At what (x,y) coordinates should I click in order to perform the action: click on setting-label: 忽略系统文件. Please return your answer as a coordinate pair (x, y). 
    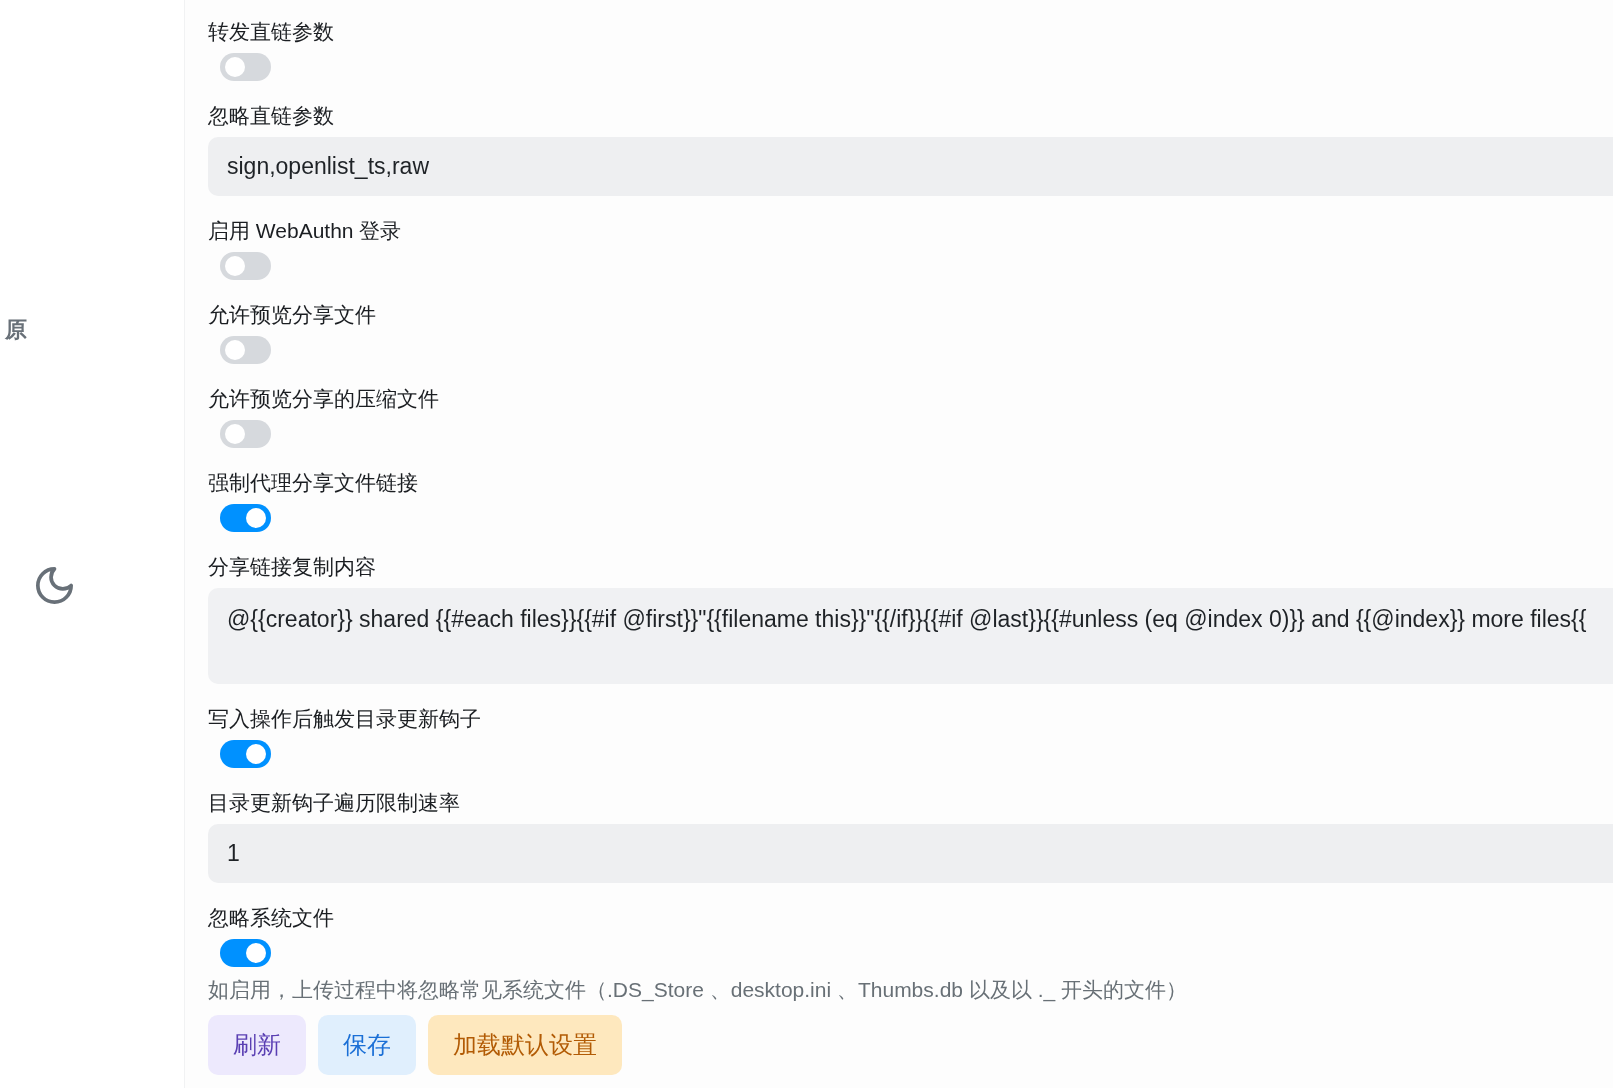
    Looking at the image, I should click on (271, 918).